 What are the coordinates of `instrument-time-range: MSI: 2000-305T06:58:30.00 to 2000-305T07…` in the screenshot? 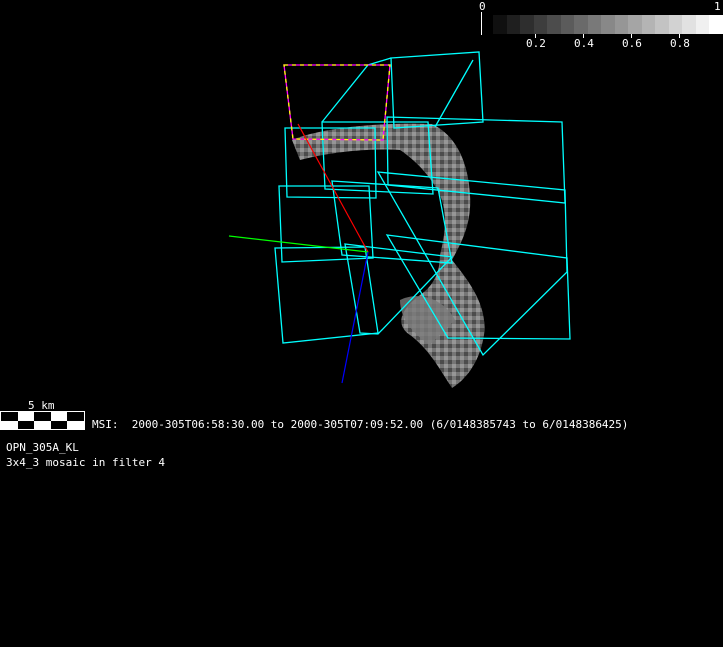 It's located at (360, 424).